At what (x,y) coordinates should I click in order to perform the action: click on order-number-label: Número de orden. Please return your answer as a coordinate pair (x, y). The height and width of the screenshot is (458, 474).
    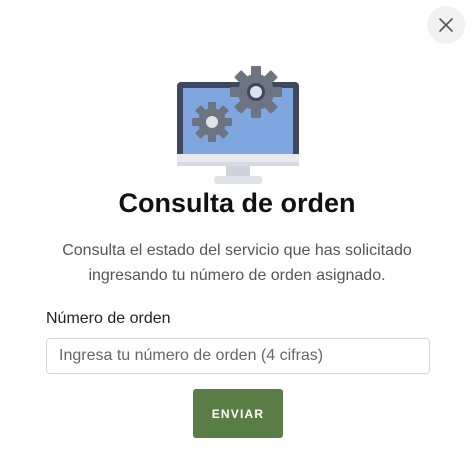
    Looking at the image, I should click on (108, 318).